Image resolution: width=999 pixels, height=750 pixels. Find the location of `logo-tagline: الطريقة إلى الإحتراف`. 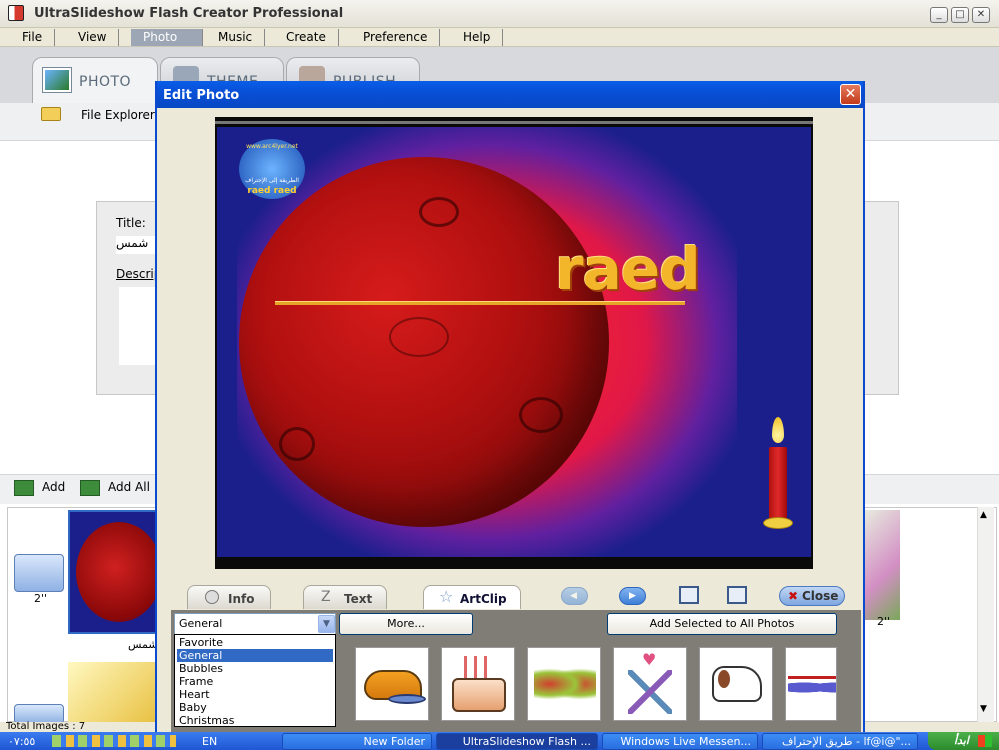

logo-tagline: الطريقة إلى الإحتراف is located at coordinates (272, 180).